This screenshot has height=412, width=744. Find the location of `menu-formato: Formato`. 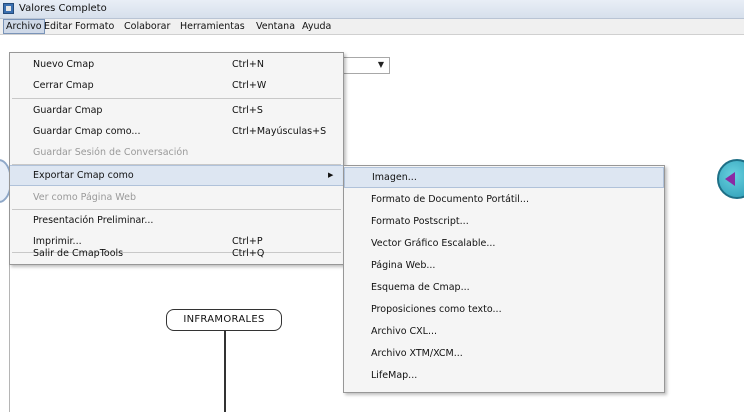

menu-formato: Formato is located at coordinates (94, 26).